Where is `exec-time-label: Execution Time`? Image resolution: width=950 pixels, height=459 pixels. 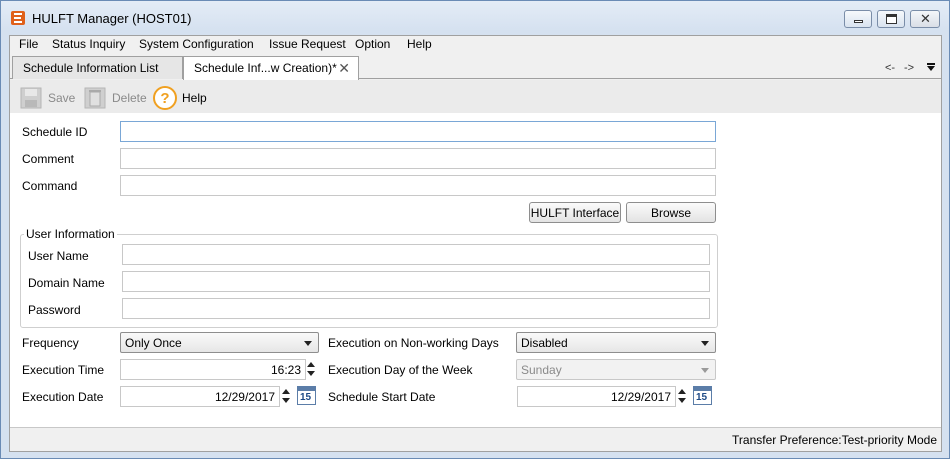 exec-time-label: Execution Time is located at coordinates (63, 370).